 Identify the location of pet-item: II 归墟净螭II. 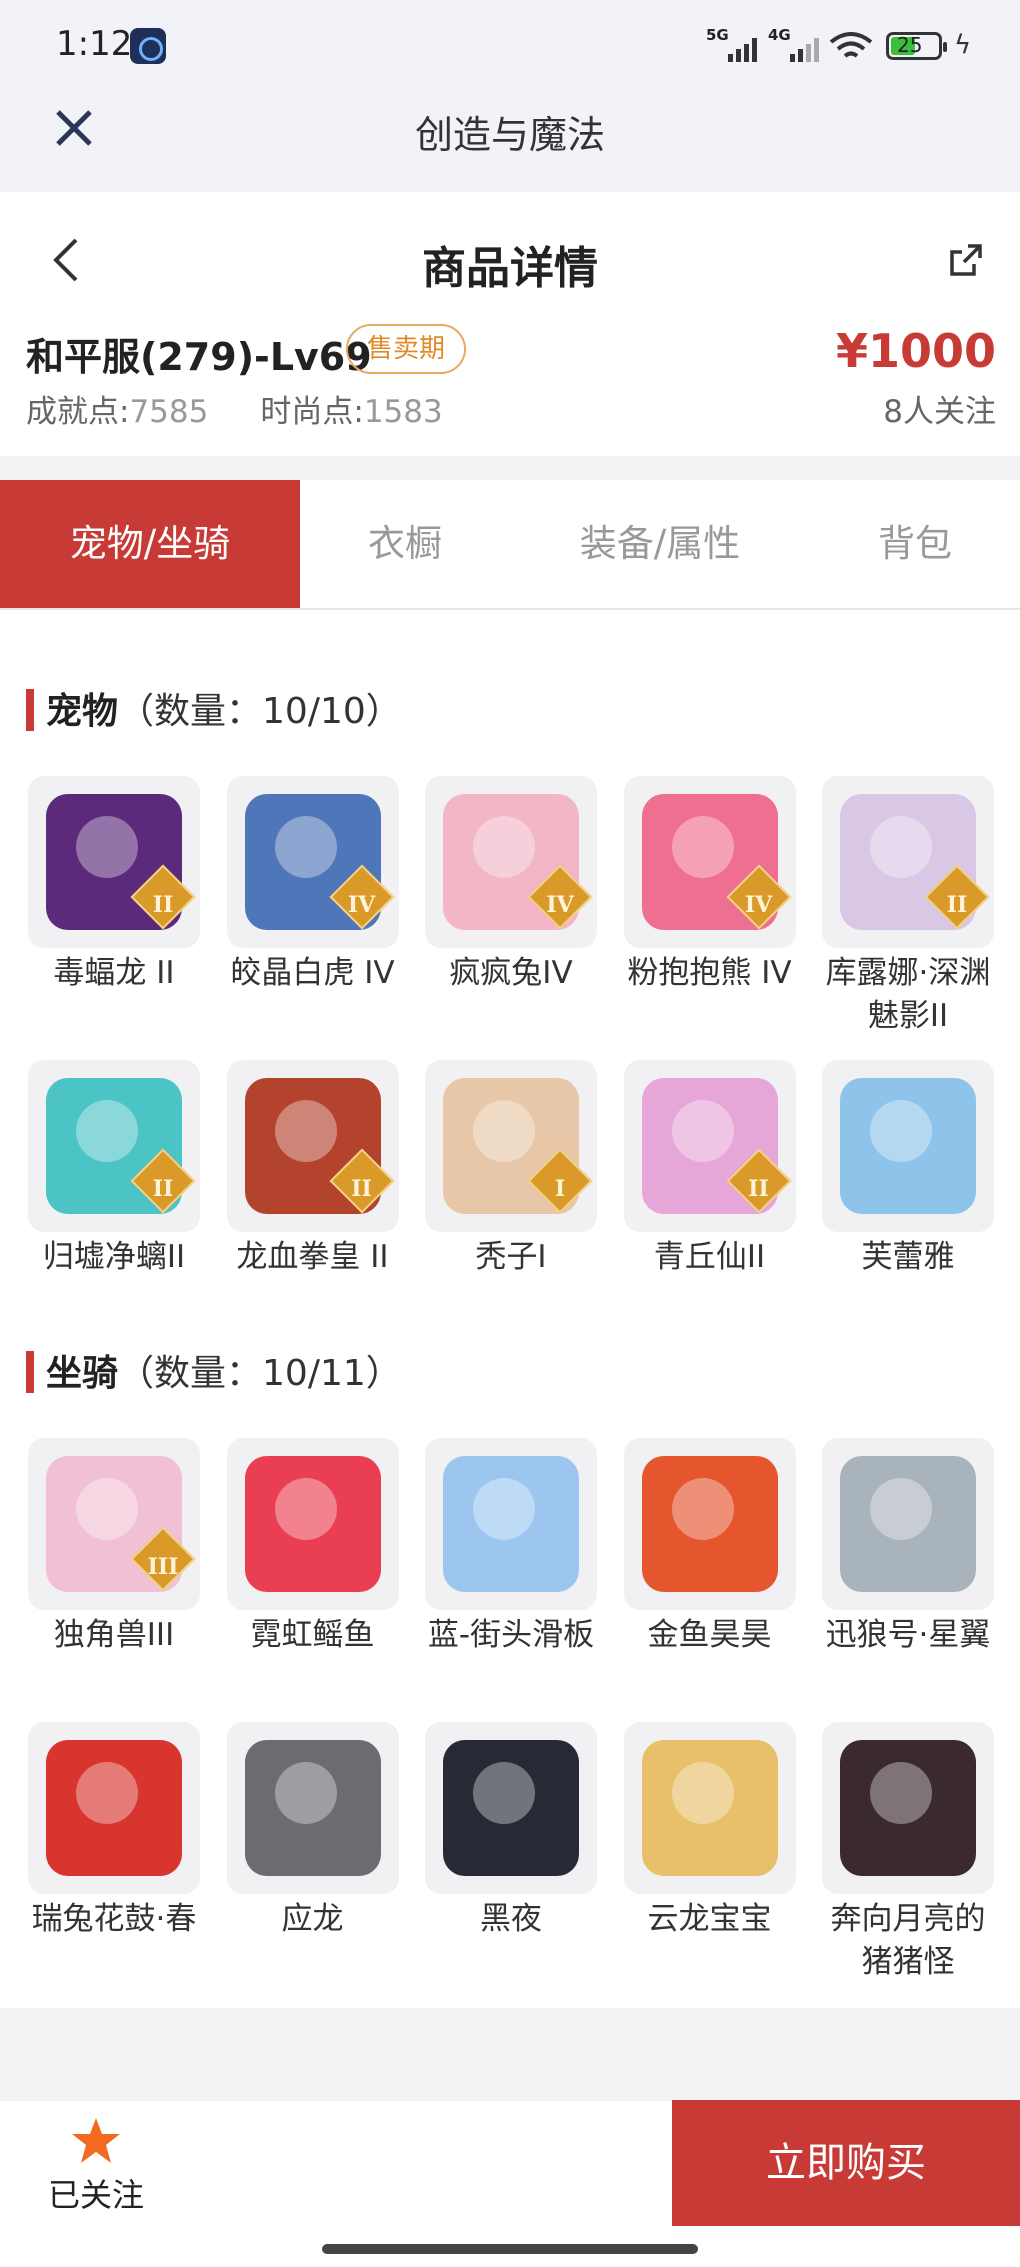
(114, 1169).